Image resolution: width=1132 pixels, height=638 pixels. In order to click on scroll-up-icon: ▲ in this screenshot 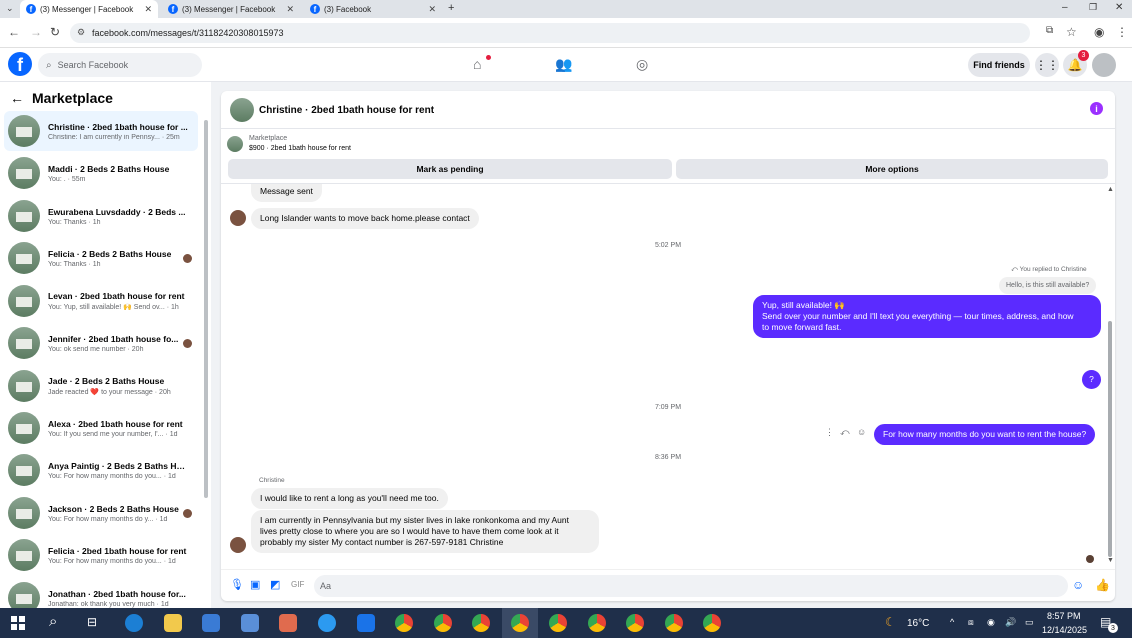, I will do `click(1110, 189)`.